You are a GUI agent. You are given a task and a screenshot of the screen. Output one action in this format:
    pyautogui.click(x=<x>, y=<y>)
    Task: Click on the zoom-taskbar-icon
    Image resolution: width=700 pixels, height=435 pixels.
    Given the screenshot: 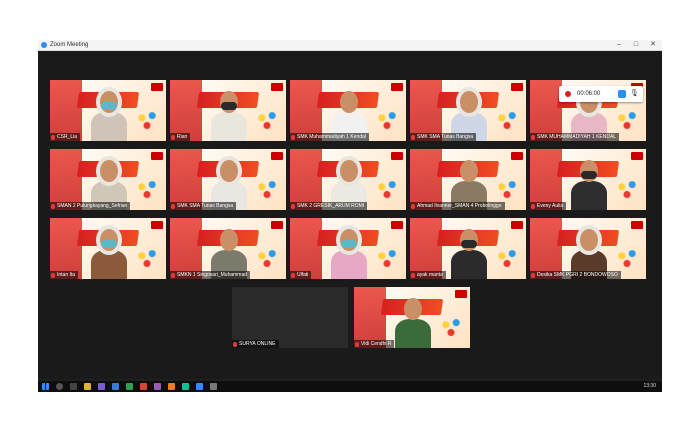 What is the action you would take?
    pyautogui.click(x=199, y=386)
    